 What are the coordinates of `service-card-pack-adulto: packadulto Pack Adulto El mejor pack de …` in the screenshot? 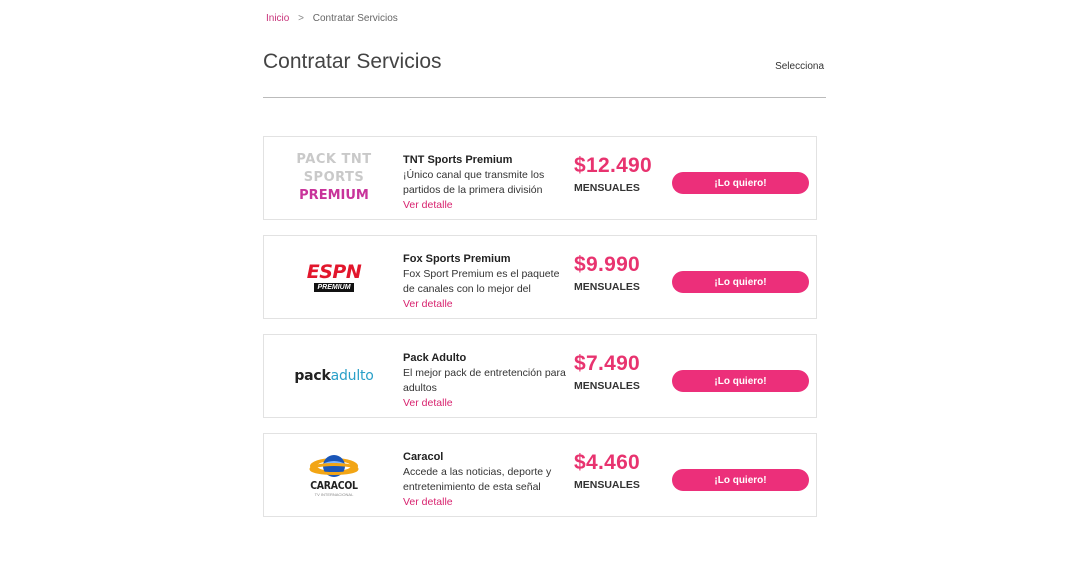 It's located at (540, 376).